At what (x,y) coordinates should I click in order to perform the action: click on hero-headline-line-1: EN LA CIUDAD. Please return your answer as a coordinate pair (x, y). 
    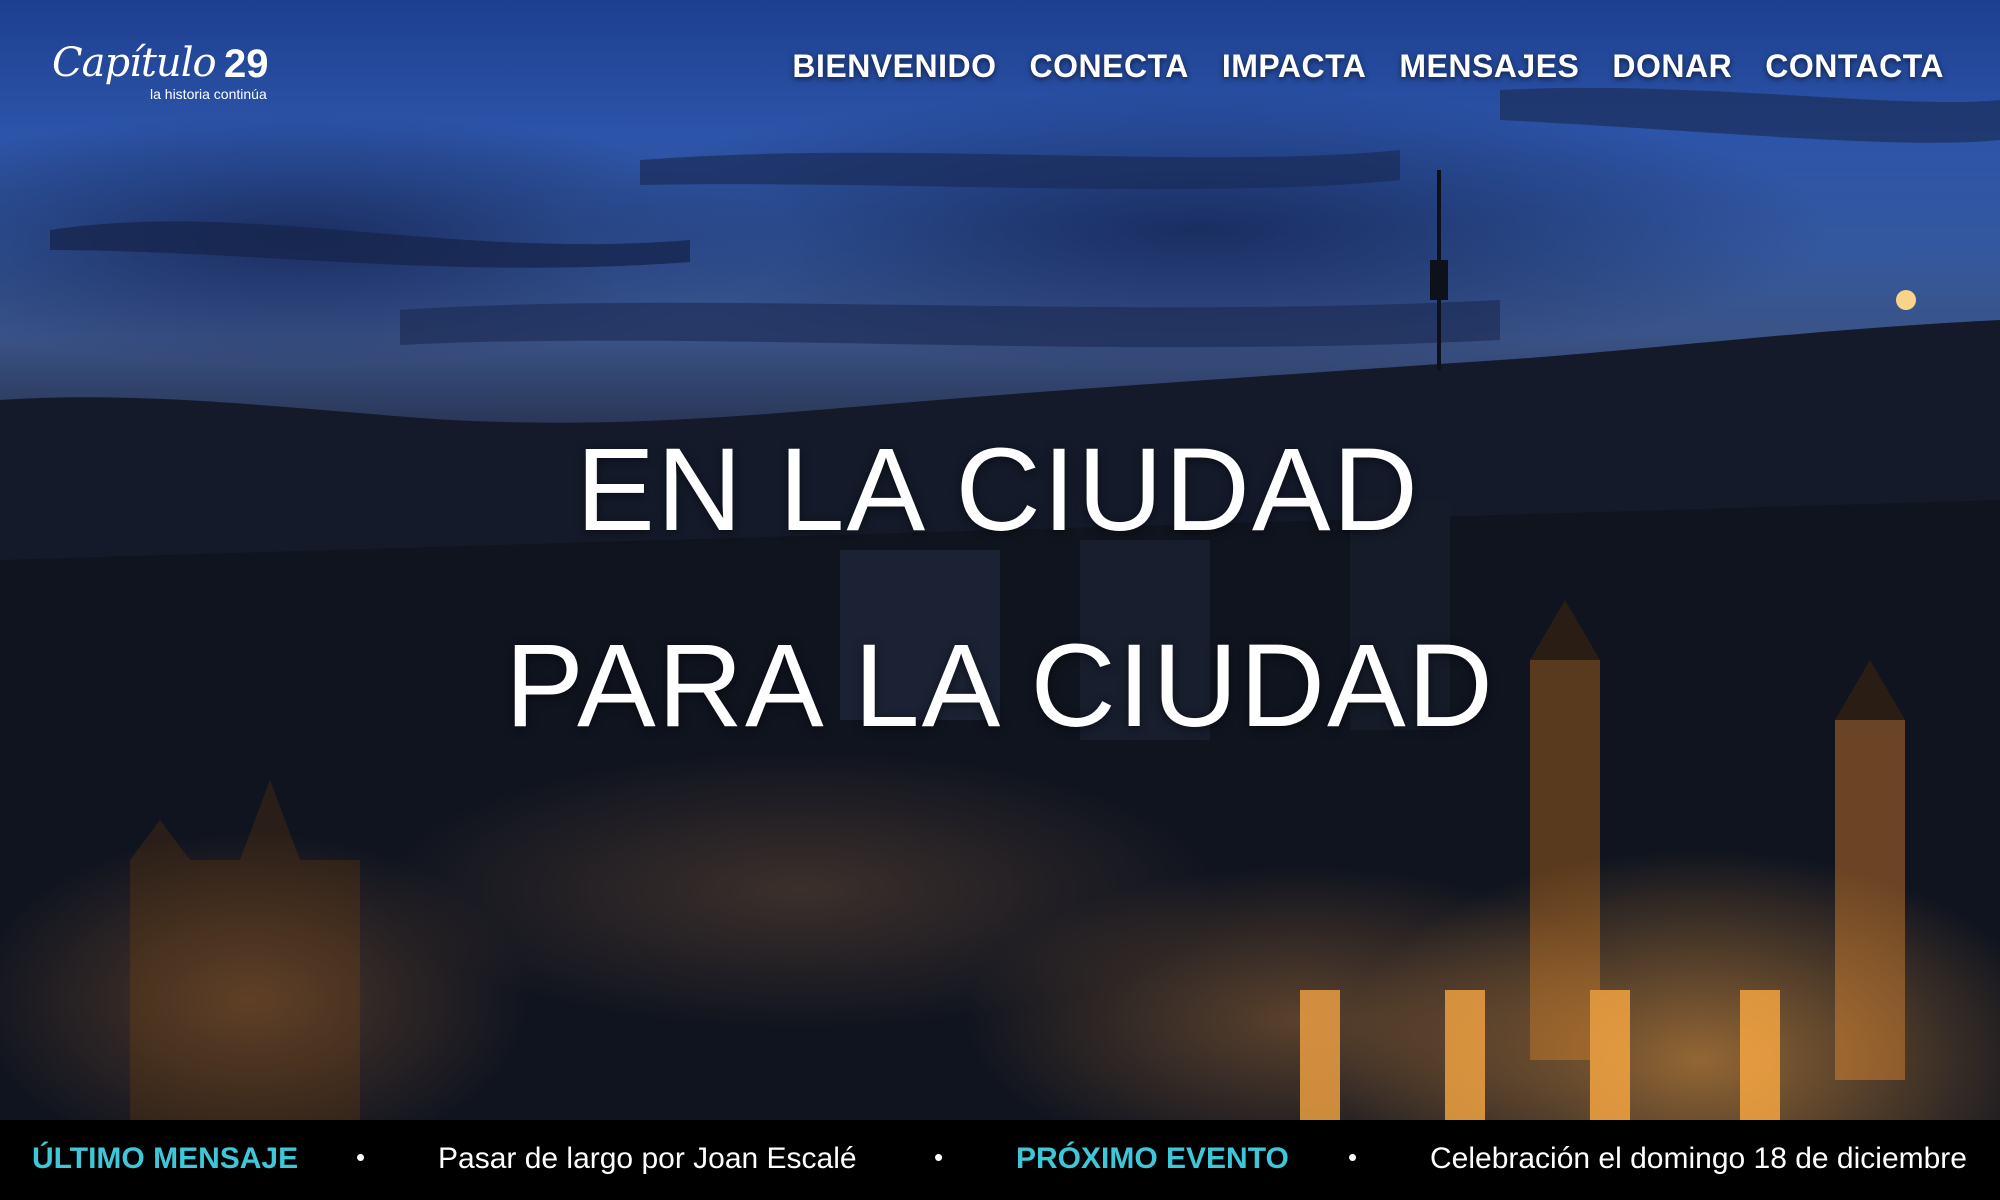
    Looking at the image, I should click on (998, 490).